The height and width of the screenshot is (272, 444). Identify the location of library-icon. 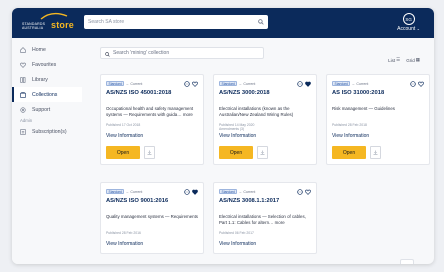
(23, 79).